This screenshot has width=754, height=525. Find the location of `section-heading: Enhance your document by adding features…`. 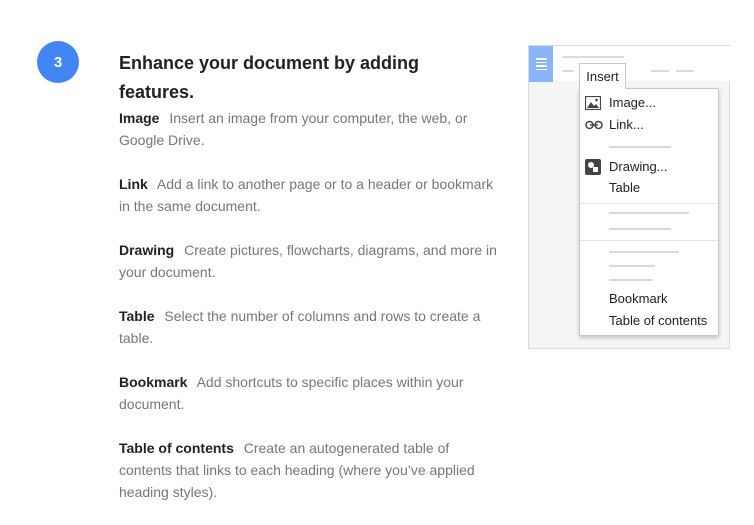

section-heading: Enhance your document by adding features… is located at coordinates (269, 77).